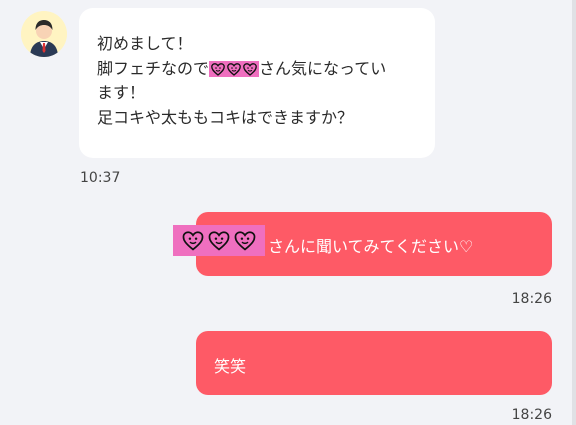 The height and width of the screenshot is (425, 576). What do you see at coordinates (100, 178) in the screenshot?
I see `message-timestamp: 10:37` at bounding box center [100, 178].